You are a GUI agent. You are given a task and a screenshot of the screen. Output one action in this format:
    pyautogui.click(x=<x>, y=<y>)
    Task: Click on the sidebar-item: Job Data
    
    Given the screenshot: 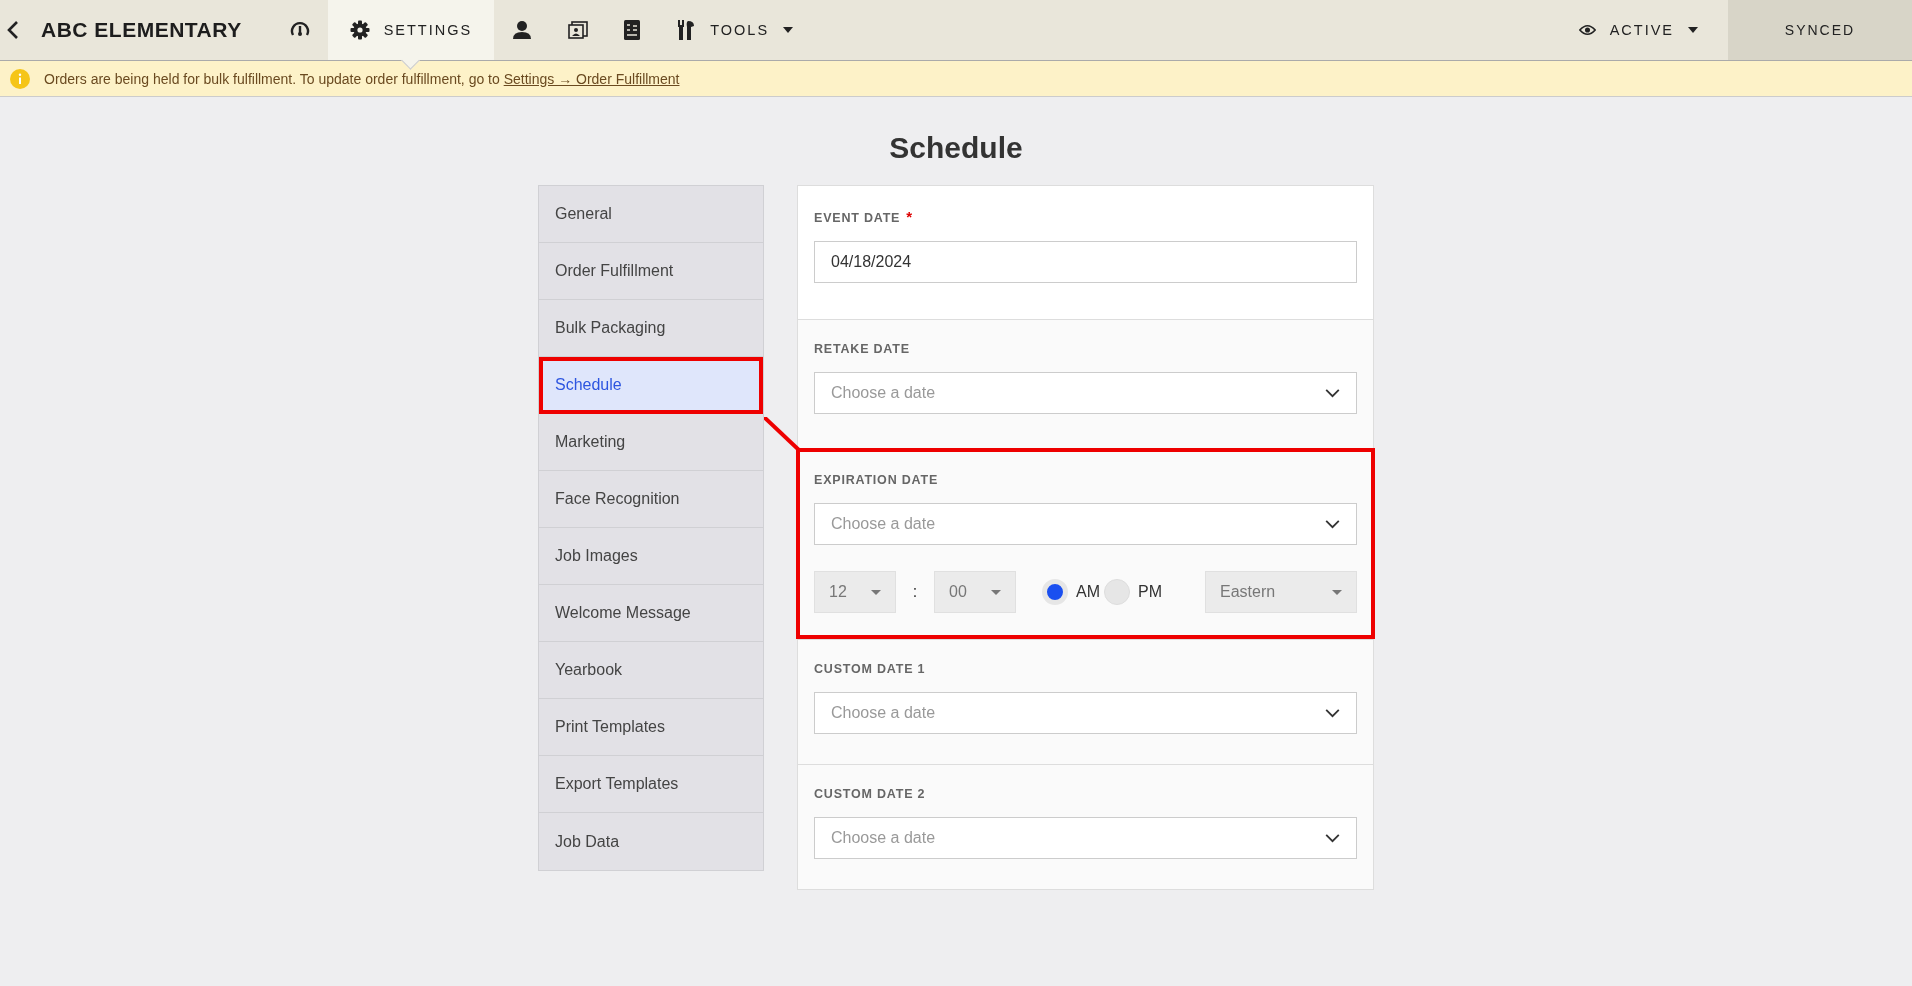 What is the action you would take?
    pyautogui.click(x=651, y=841)
    